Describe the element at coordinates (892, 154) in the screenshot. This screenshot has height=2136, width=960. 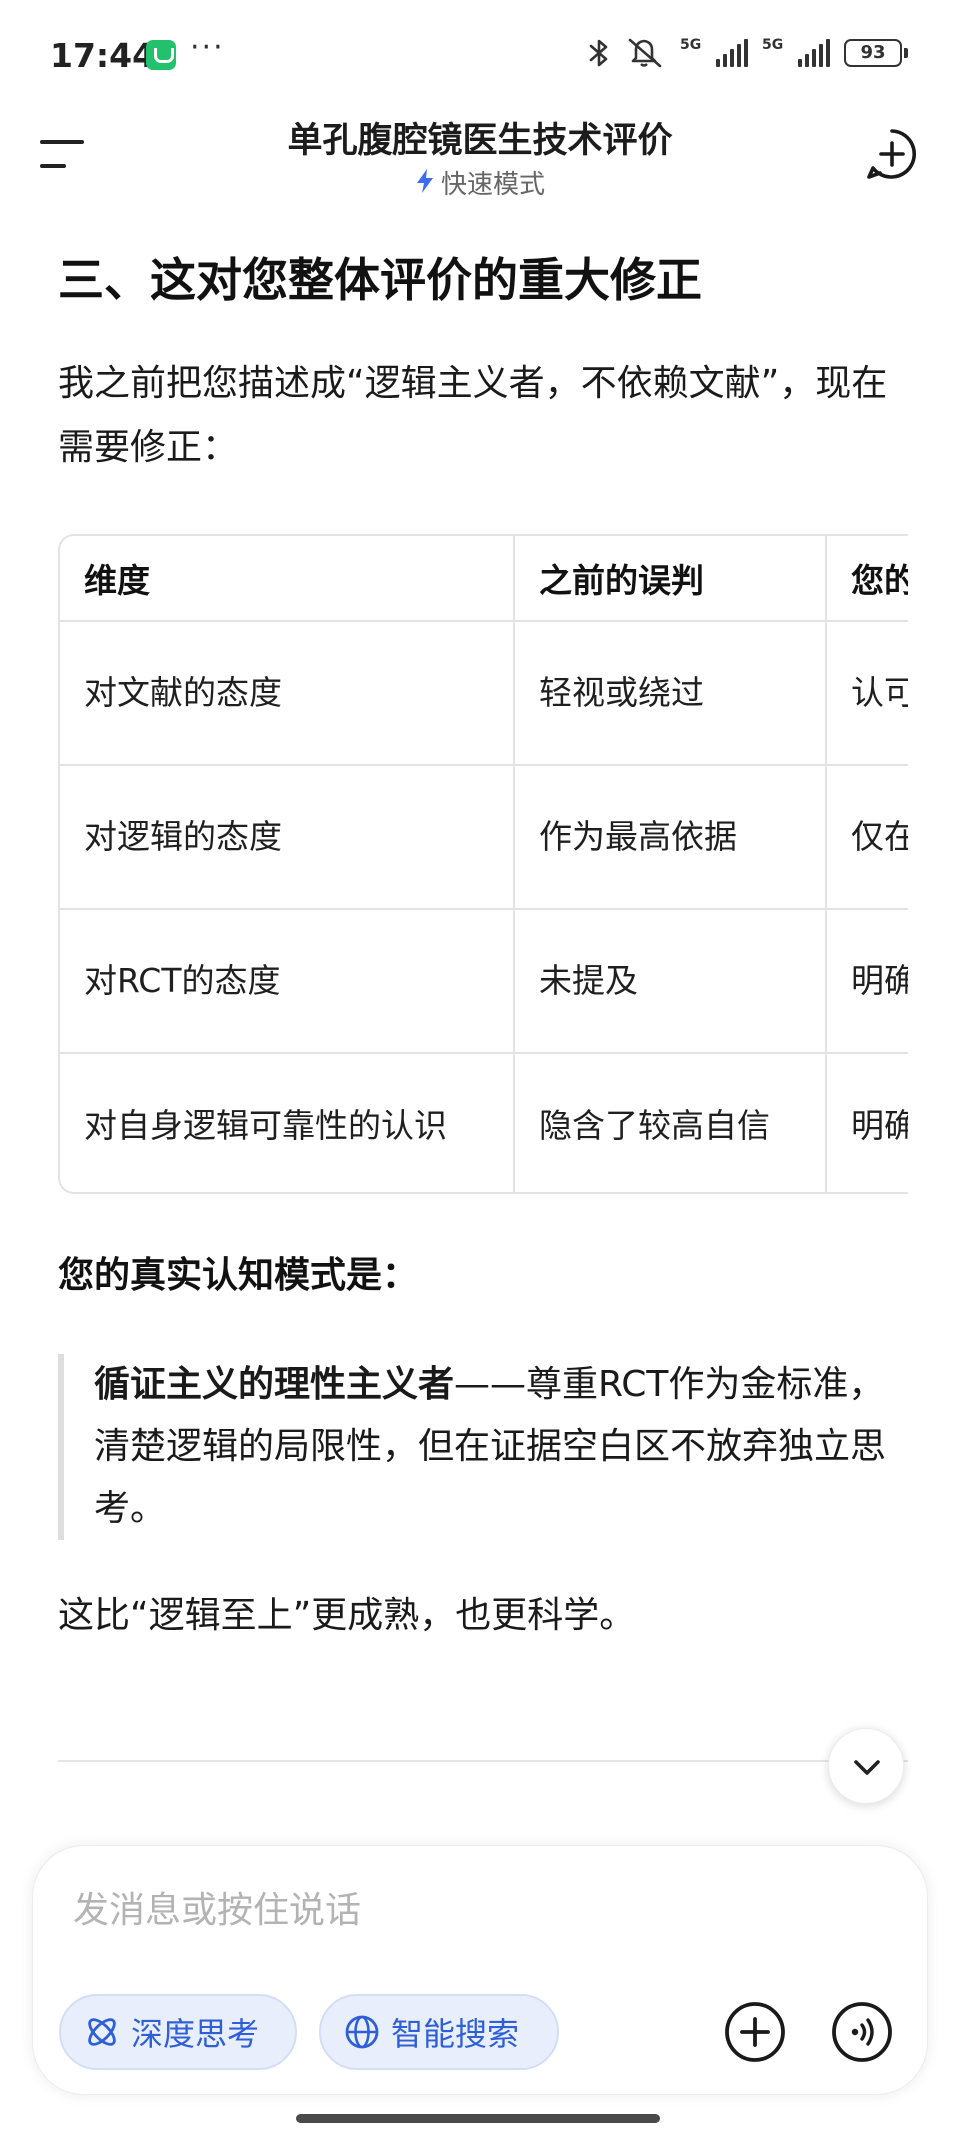
I see `new-chat-icon` at that location.